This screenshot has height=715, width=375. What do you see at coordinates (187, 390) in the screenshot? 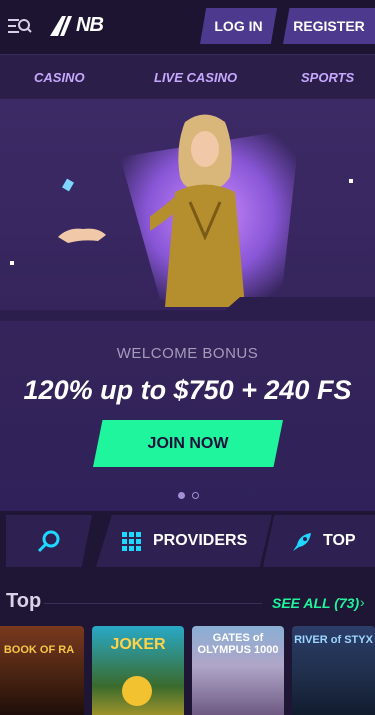
I see `bonus-offer-text: 120% up to $750 + 240 FS` at bounding box center [187, 390].